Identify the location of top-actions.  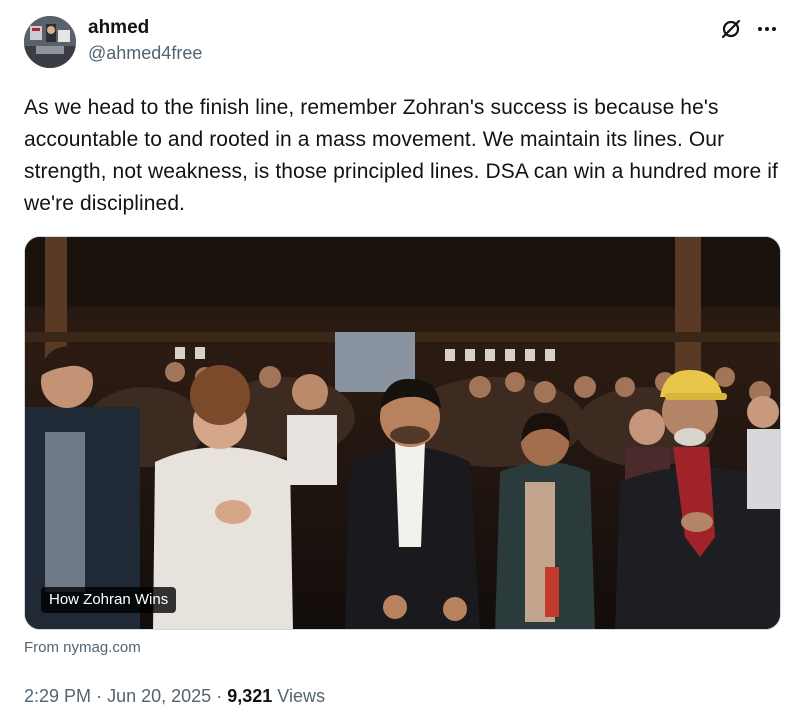
(749, 29).